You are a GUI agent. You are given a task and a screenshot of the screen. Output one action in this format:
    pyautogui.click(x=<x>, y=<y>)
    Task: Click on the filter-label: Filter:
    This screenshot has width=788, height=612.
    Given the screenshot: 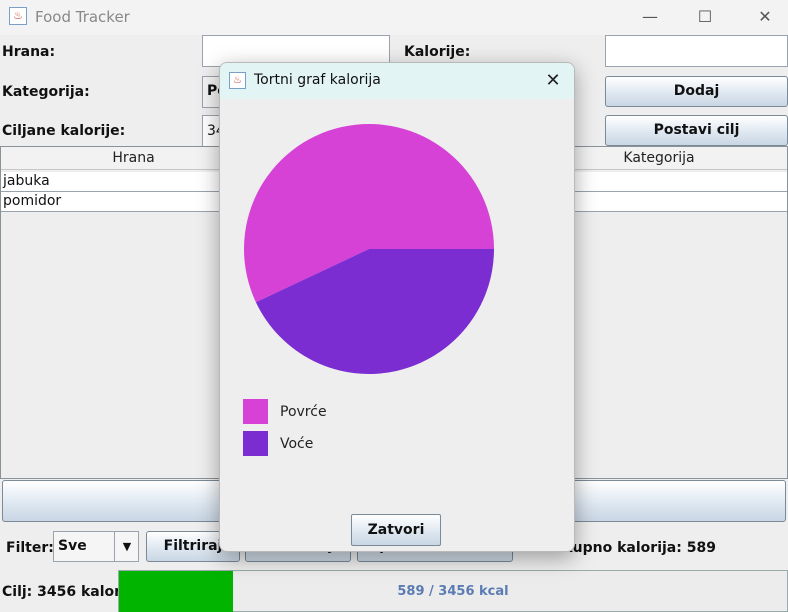 What is the action you would take?
    pyautogui.click(x=30, y=548)
    